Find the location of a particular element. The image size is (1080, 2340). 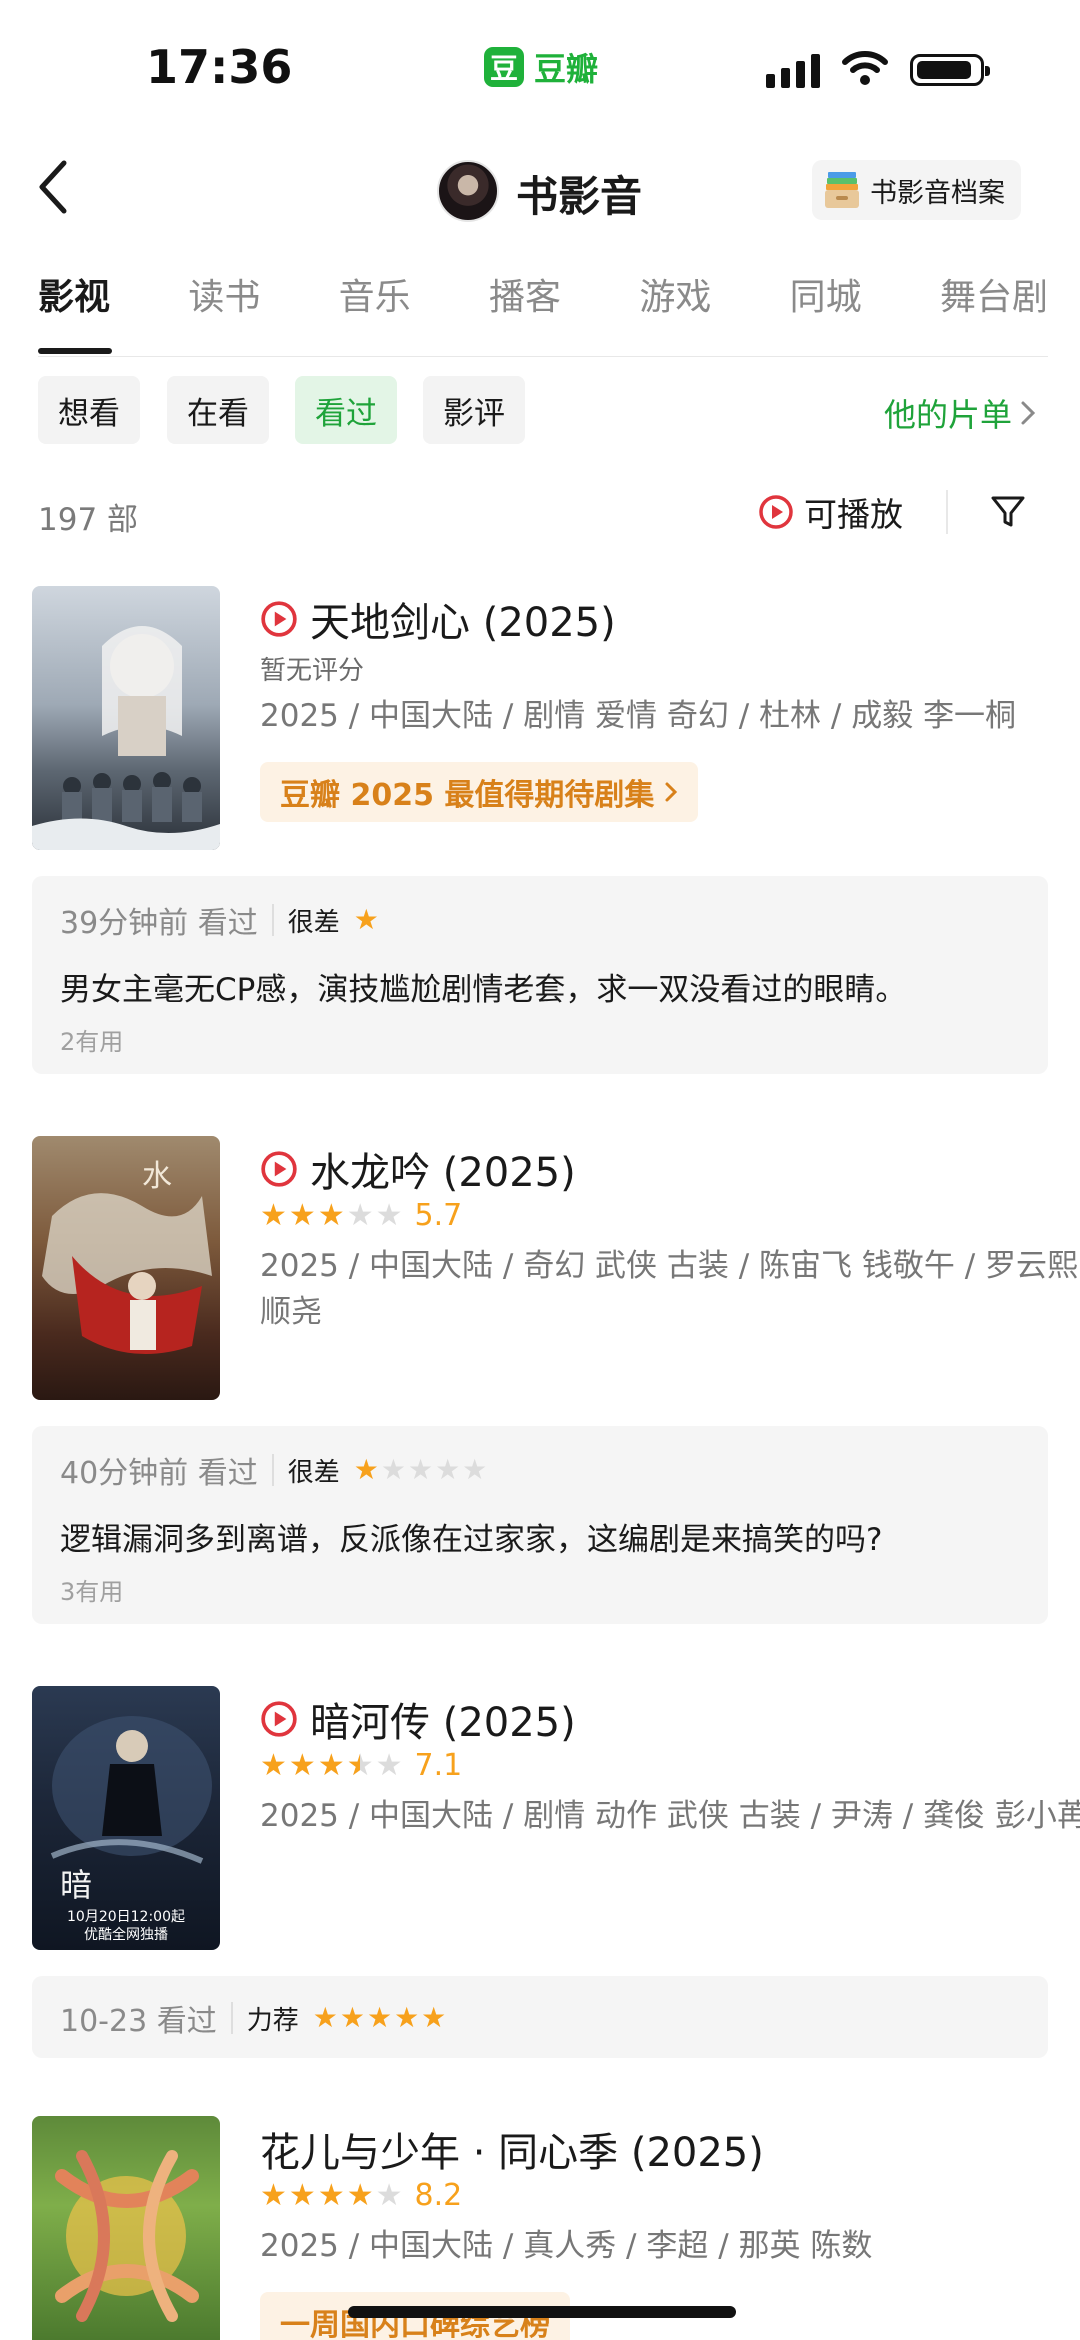

review-stars: ★ ★ ★ ★ ★ is located at coordinates (380, 2018).